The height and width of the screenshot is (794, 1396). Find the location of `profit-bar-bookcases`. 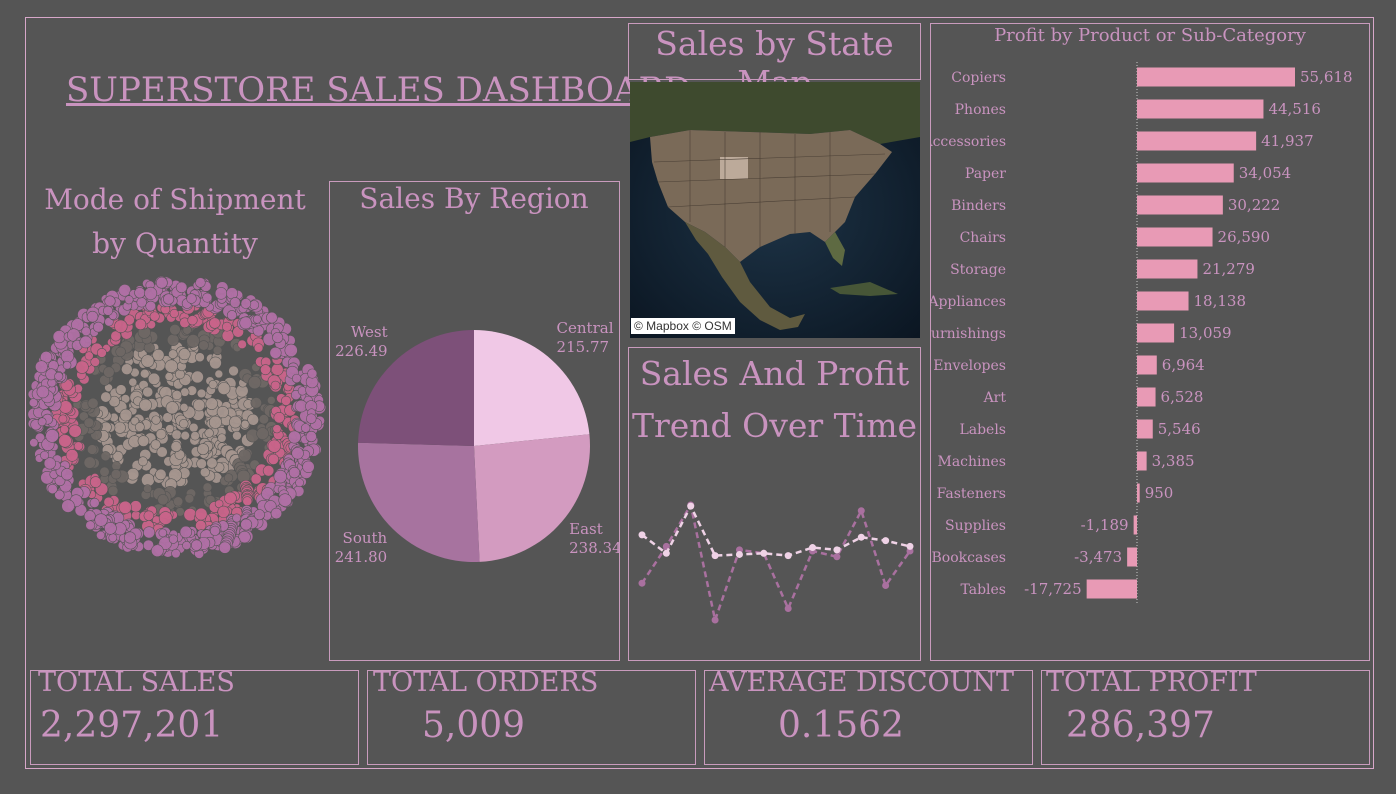

profit-bar-bookcases is located at coordinates (1132, 557).